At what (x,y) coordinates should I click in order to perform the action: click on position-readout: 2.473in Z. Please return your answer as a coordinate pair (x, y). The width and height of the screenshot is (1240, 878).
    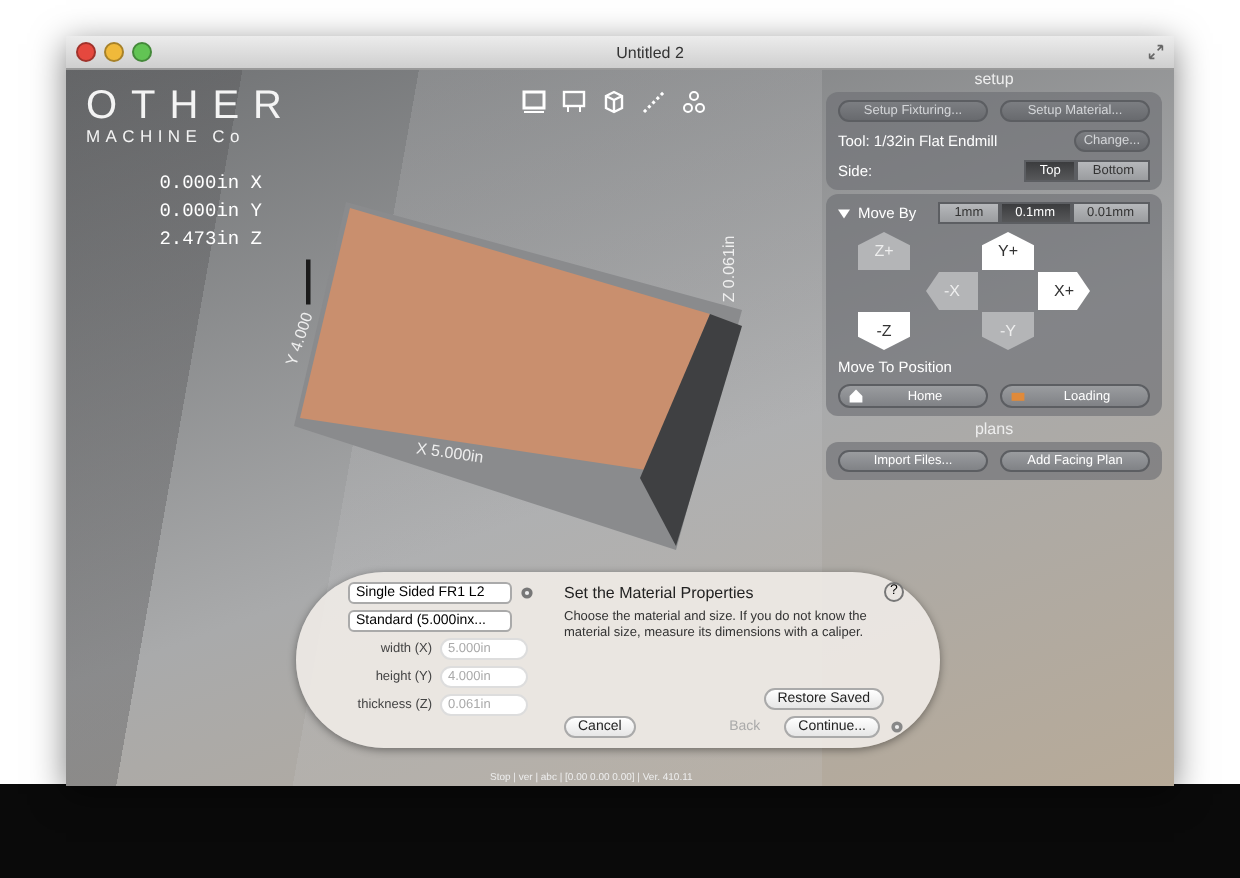
    Looking at the image, I should click on (210, 239).